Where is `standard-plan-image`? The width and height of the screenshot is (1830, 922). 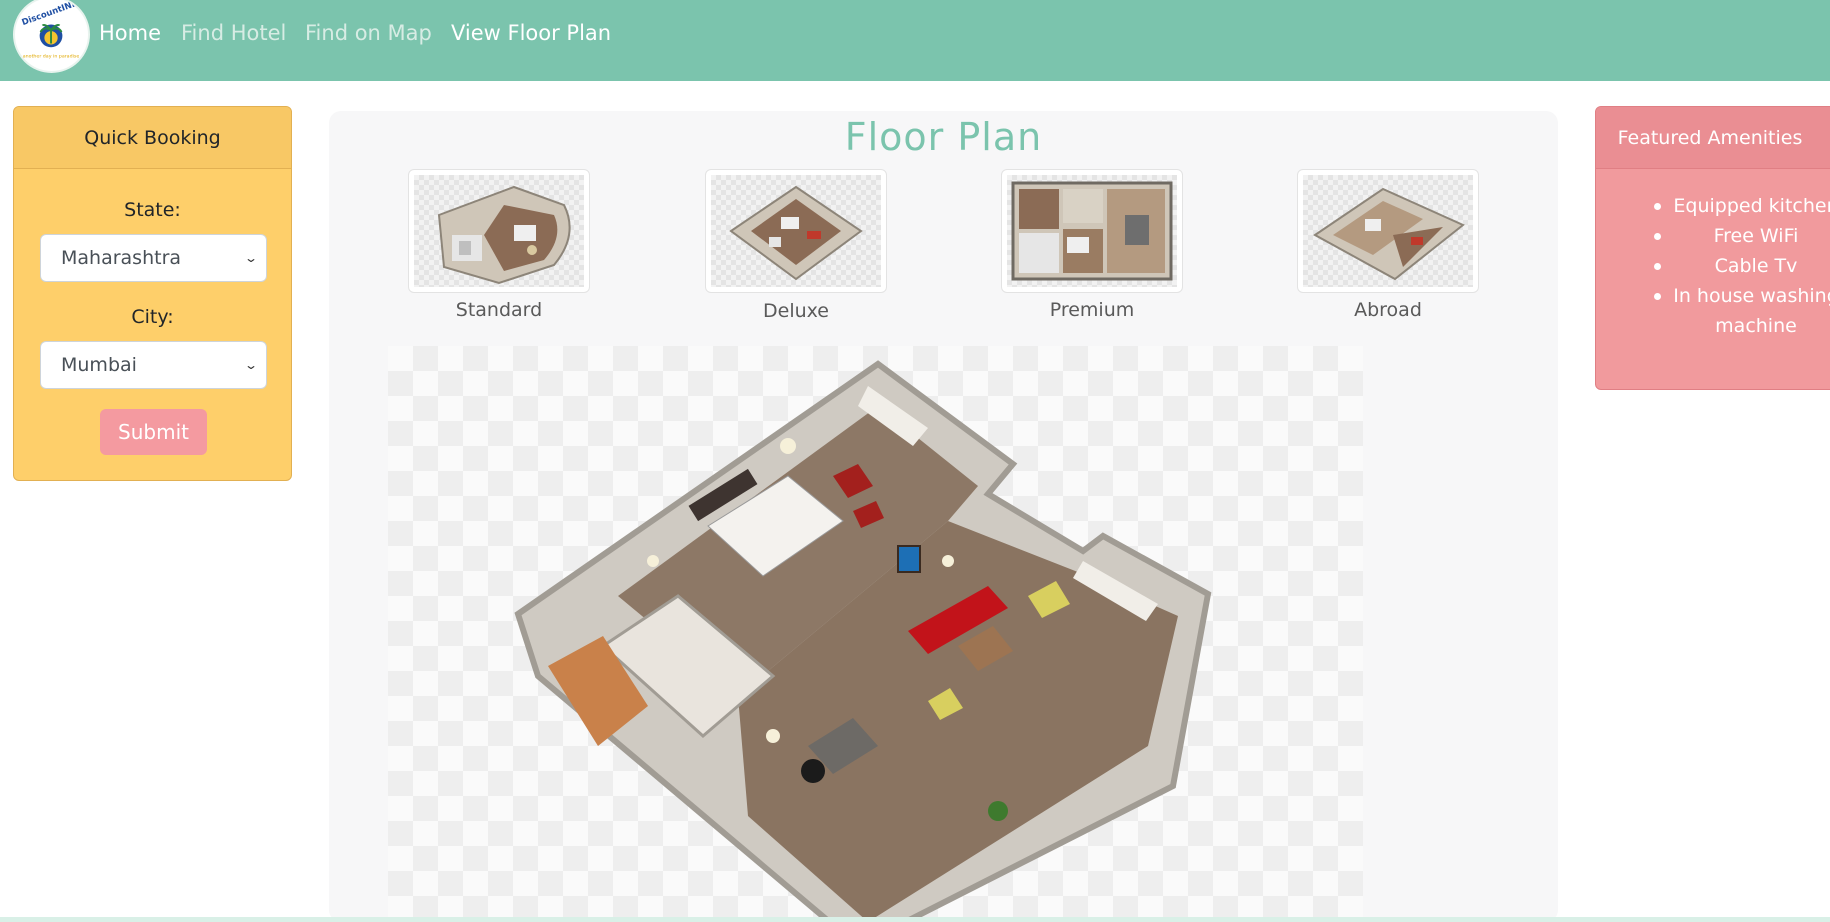 standard-plan-image is located at coordinates (499, 231).